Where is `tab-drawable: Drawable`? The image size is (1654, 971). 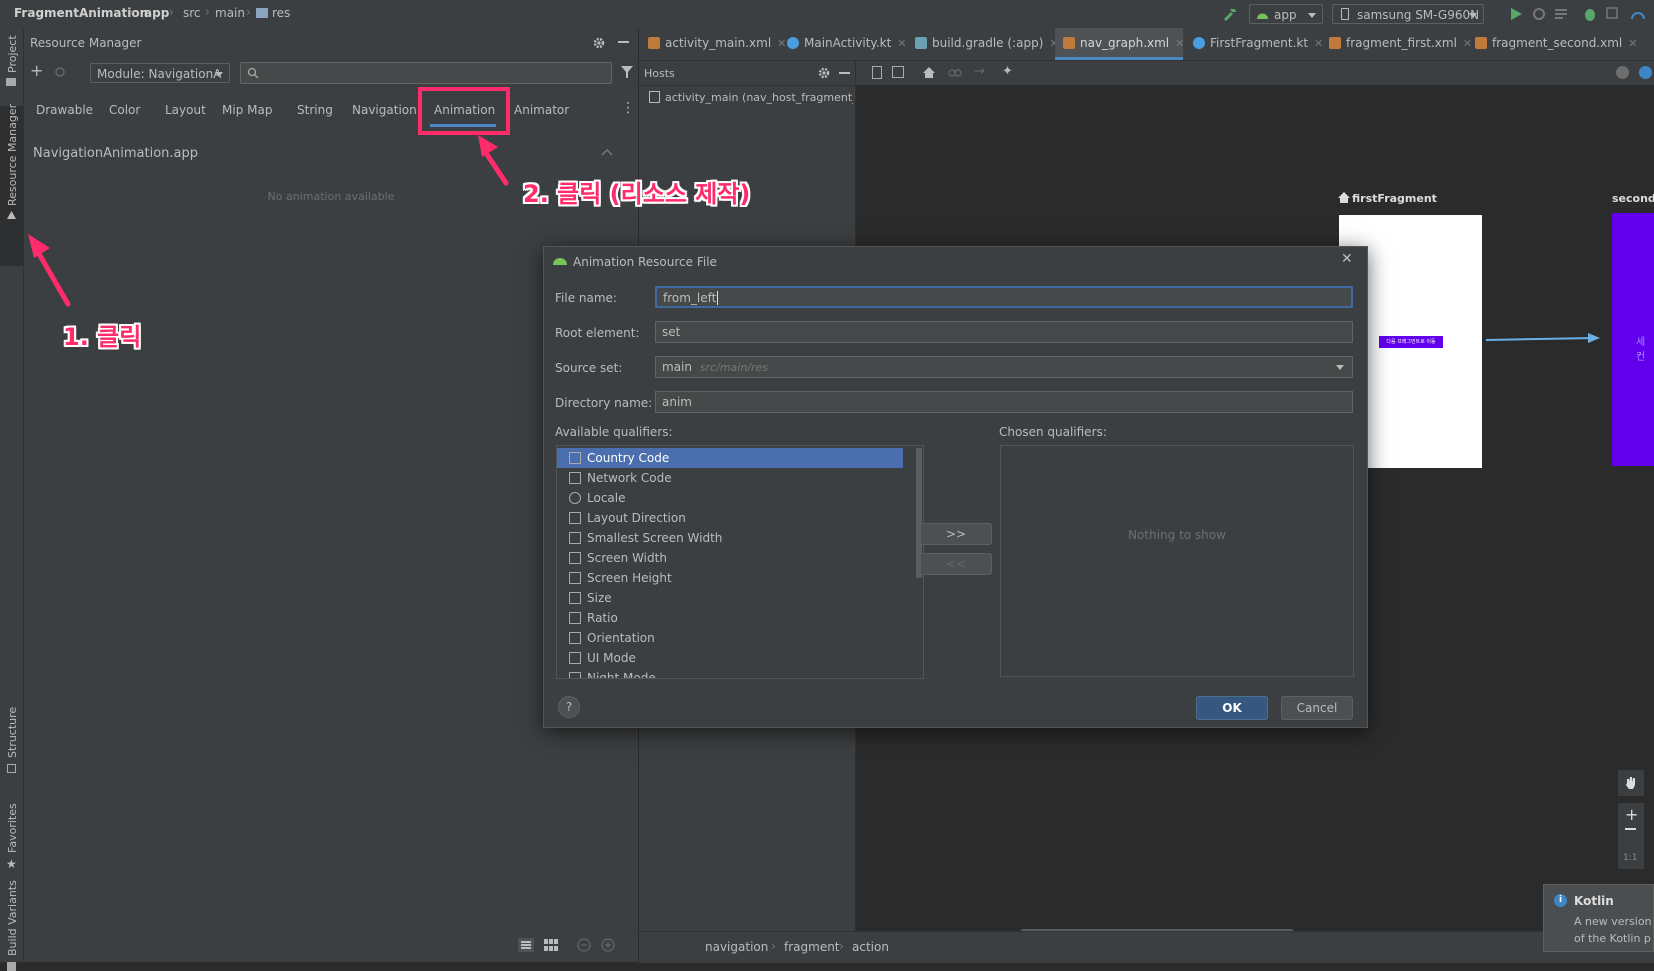
tab-drawable: Drawable is located at coordinates (64, 110).